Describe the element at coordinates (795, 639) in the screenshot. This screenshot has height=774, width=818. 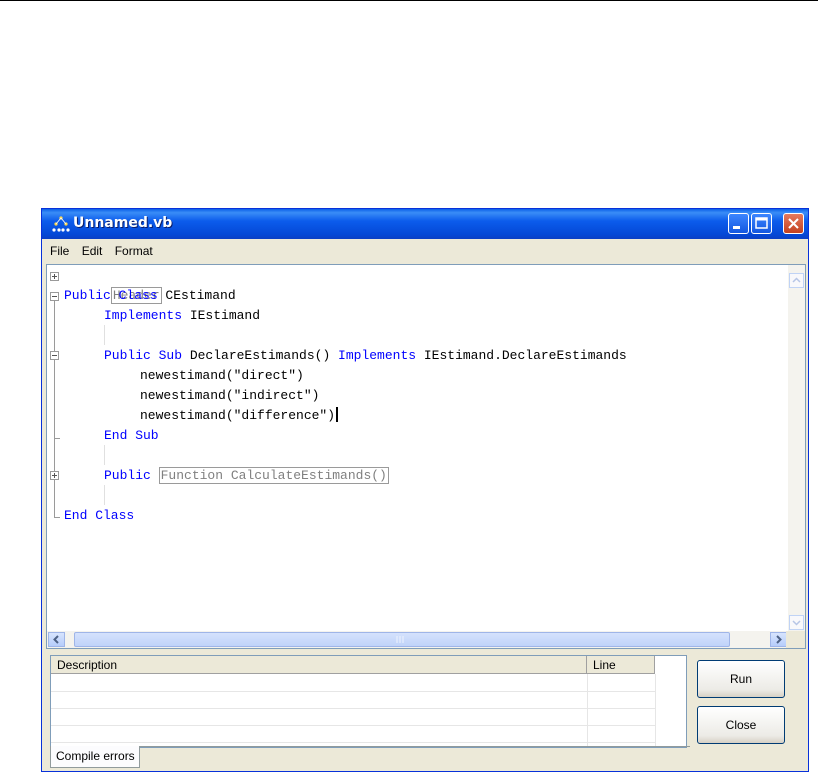
I see `scrollbar-corner` at that location.